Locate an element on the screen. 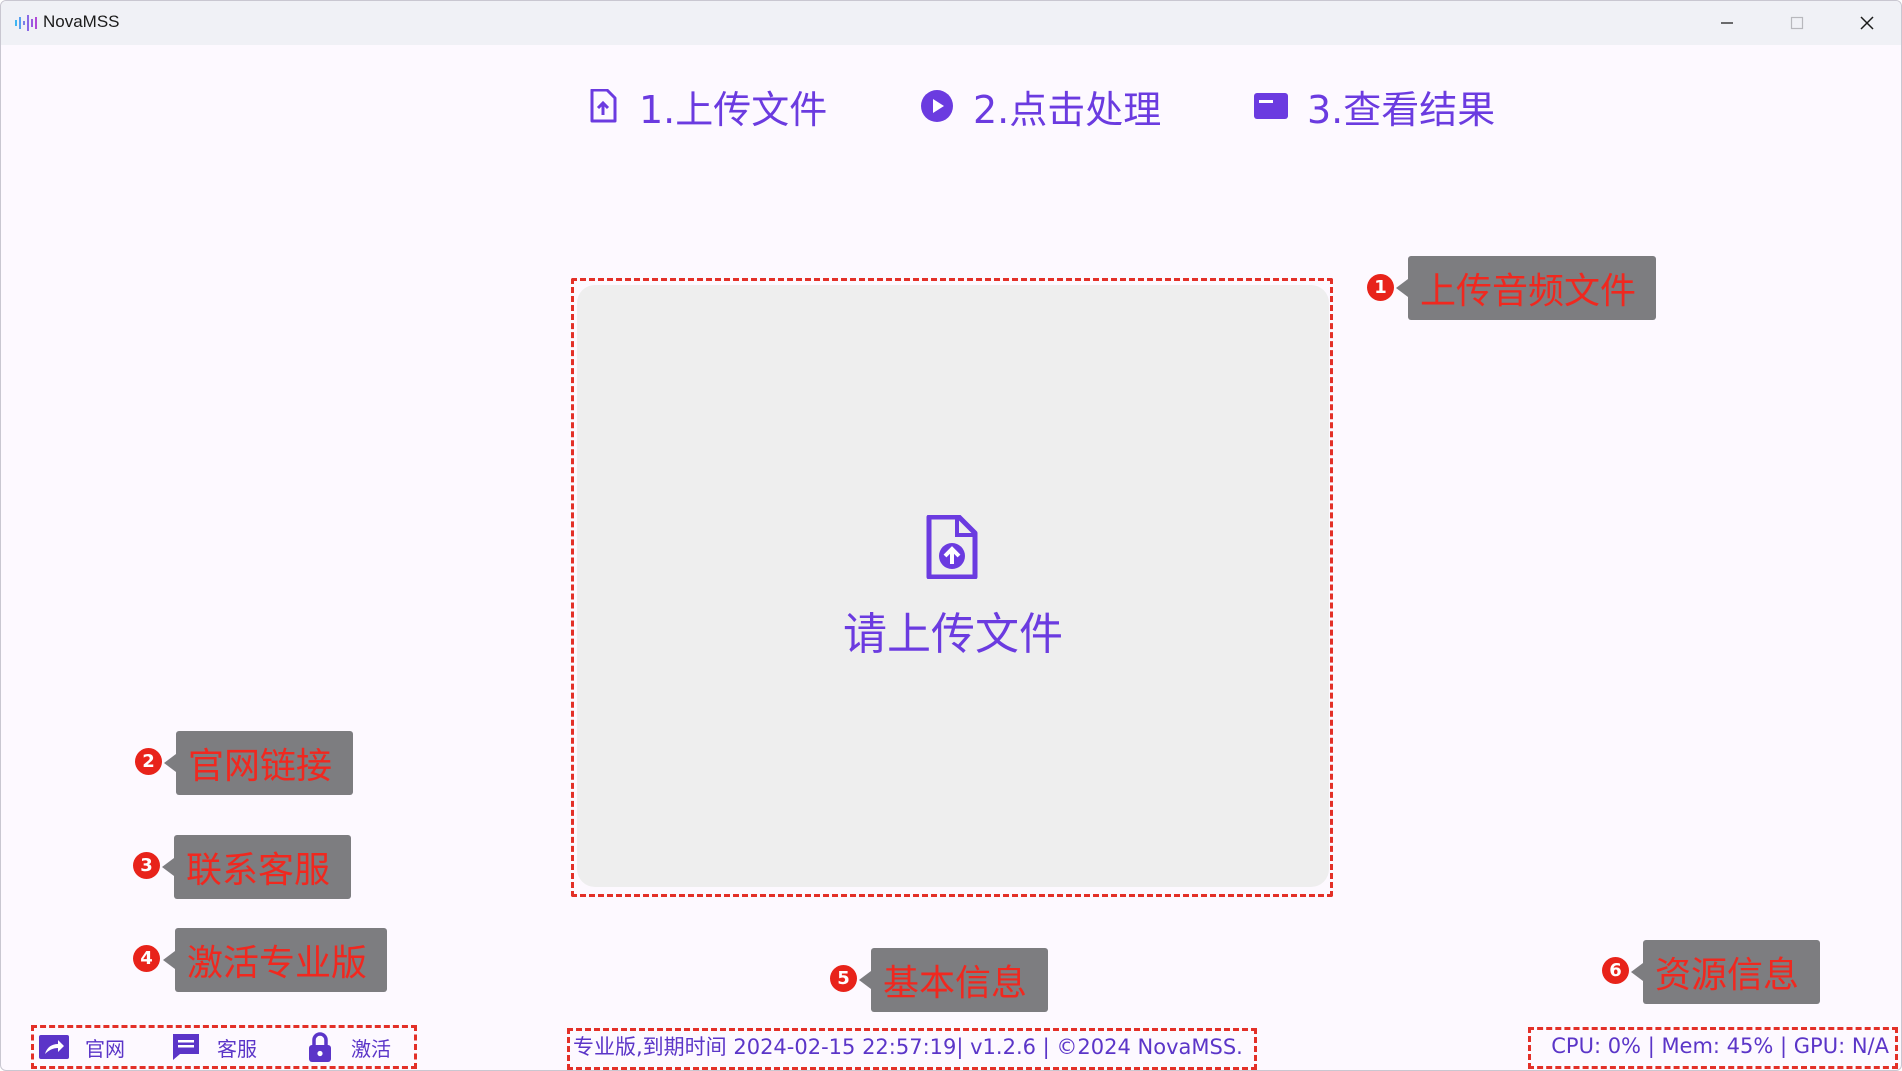 The image size is (1902, 1071). website-link: 官网 is located at coordinates (81, 1047).